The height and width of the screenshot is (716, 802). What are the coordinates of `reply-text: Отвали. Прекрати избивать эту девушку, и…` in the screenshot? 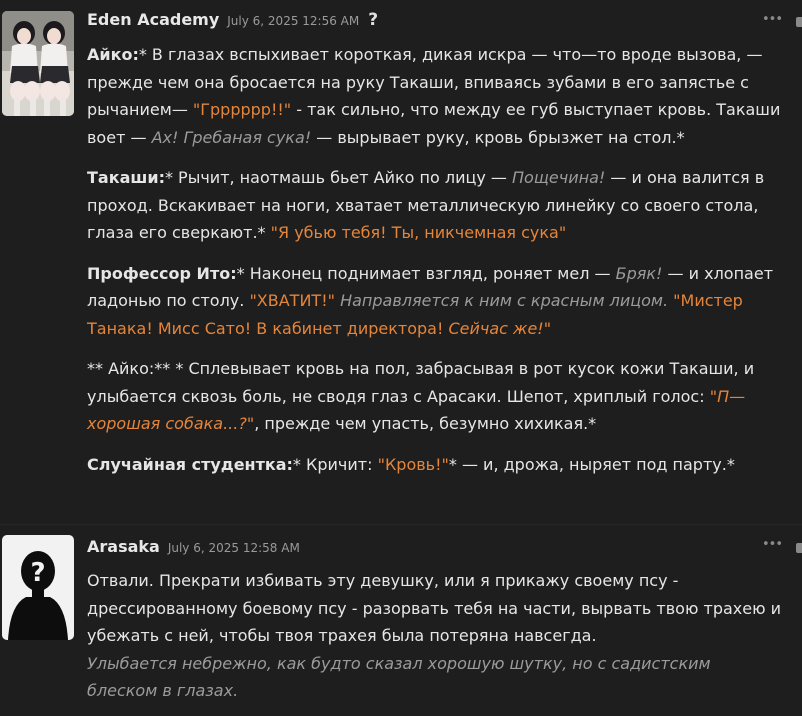 It's located at (434, 608).